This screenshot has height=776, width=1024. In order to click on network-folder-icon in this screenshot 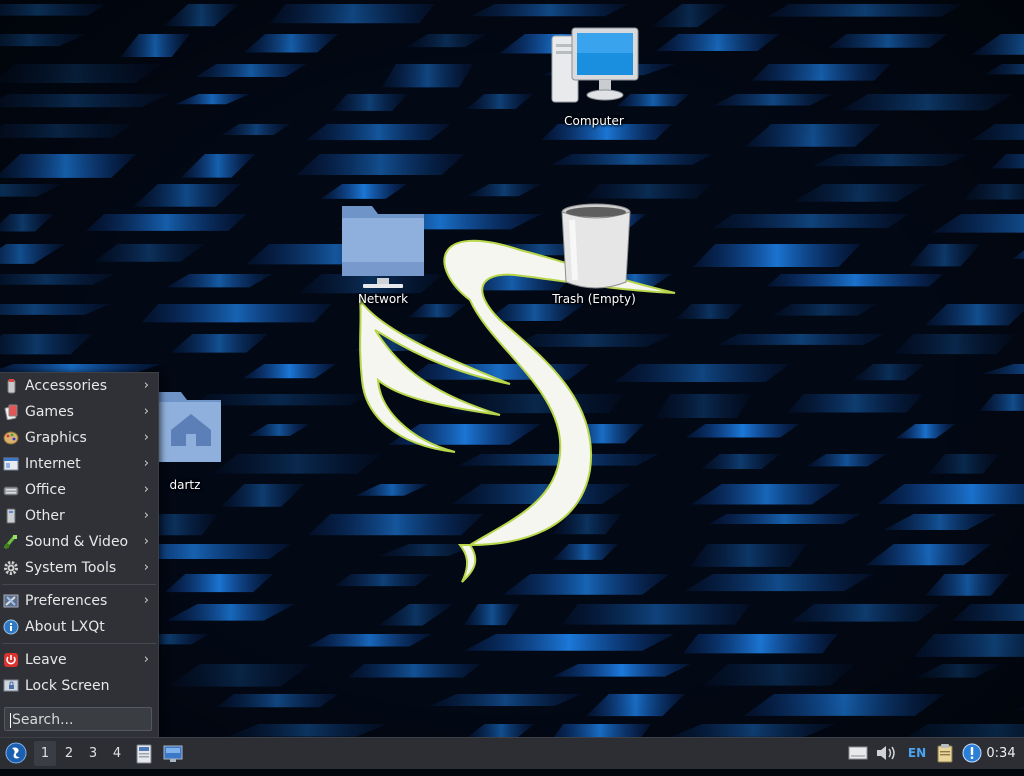, I will do `click(383, 247)`.